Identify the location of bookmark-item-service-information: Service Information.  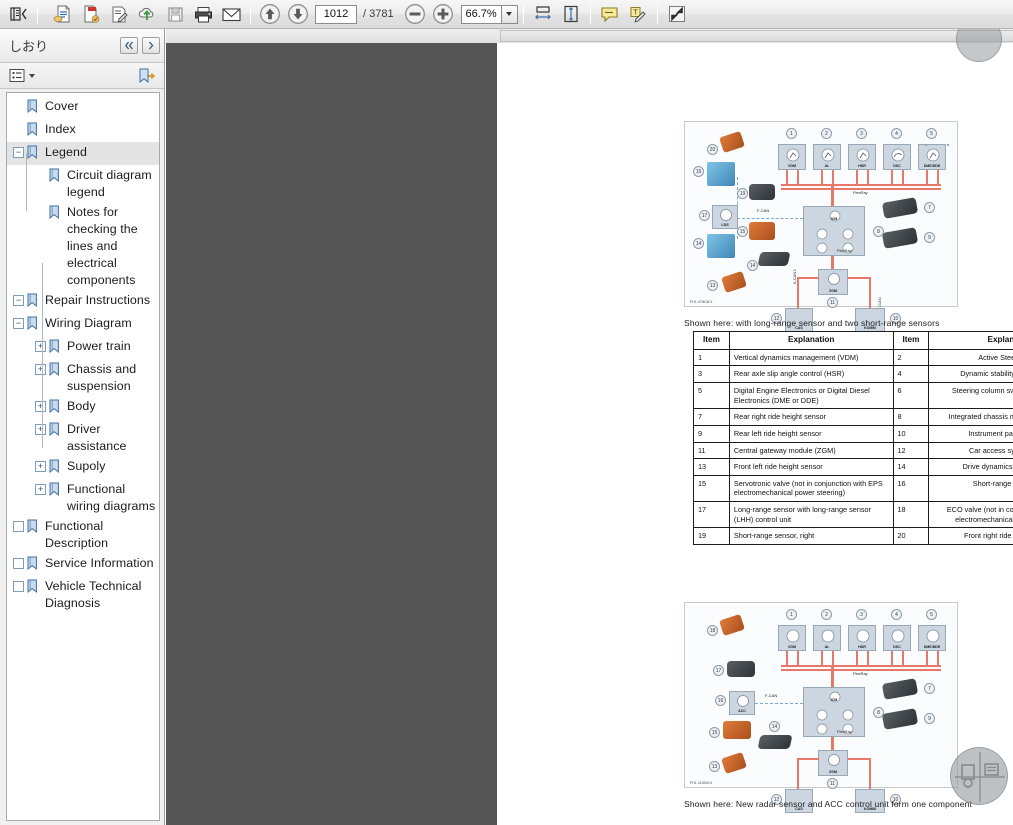
(83, 564).